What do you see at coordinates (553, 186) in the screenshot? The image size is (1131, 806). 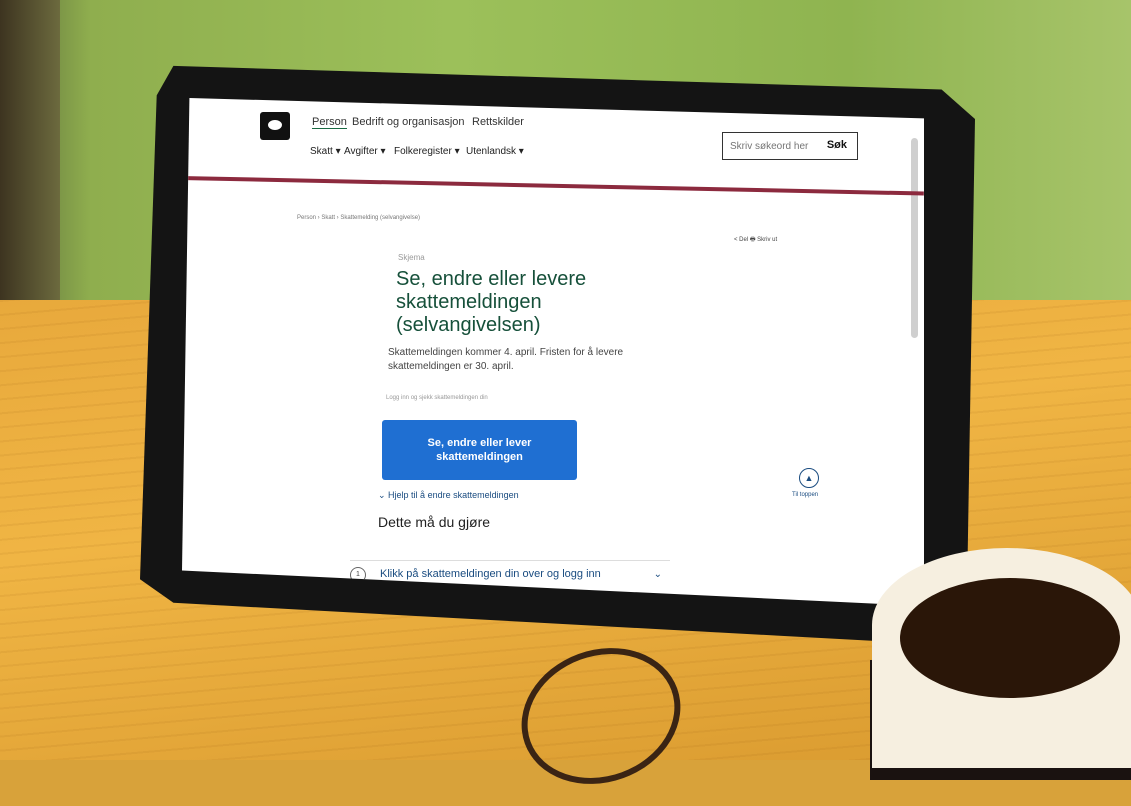 I see `header-divider` at bounding box center [553, 186].